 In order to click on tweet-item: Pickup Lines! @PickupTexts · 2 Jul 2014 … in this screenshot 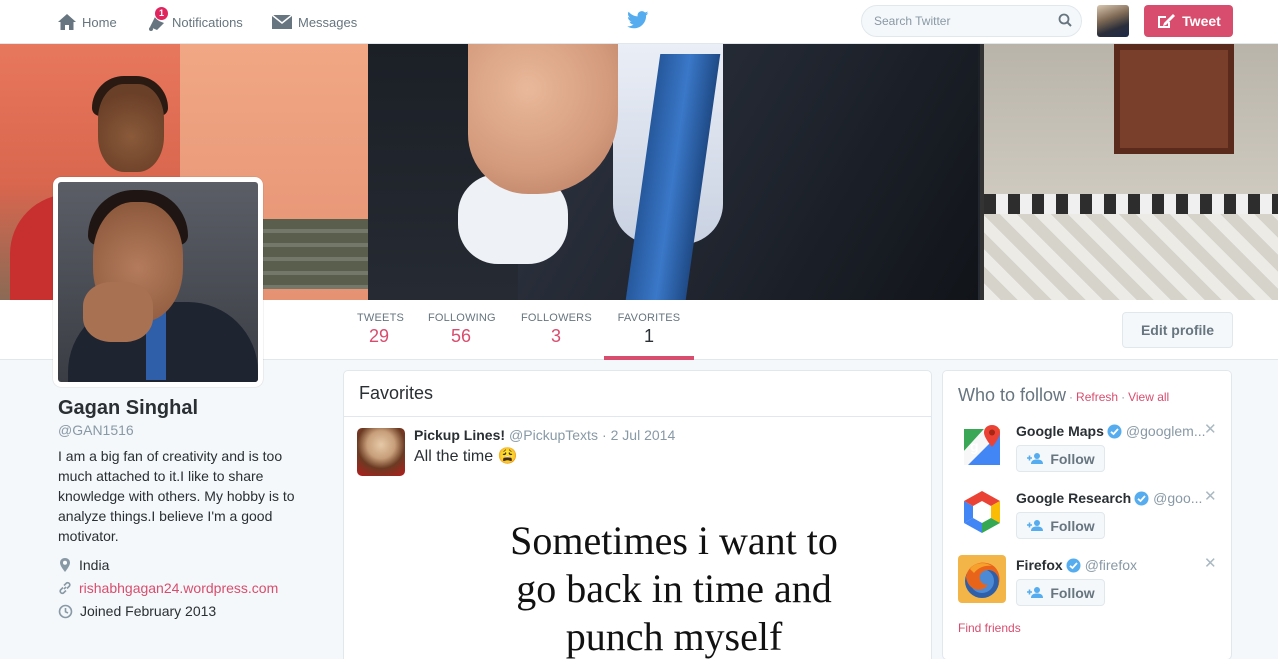, I will do `click(637, 446)`.